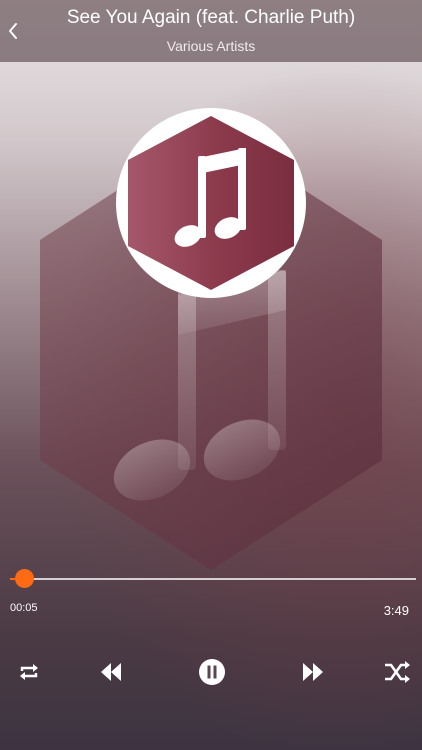 The height and width of the screenshot is (750, 422). I want to click on pause-button, so click(212, 672).